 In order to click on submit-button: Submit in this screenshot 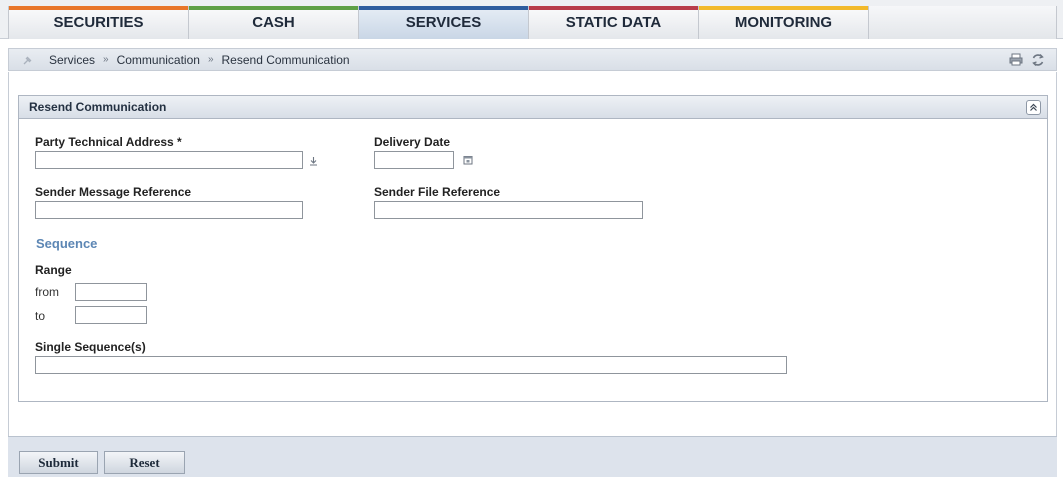, I will do `click(58, 462)`.